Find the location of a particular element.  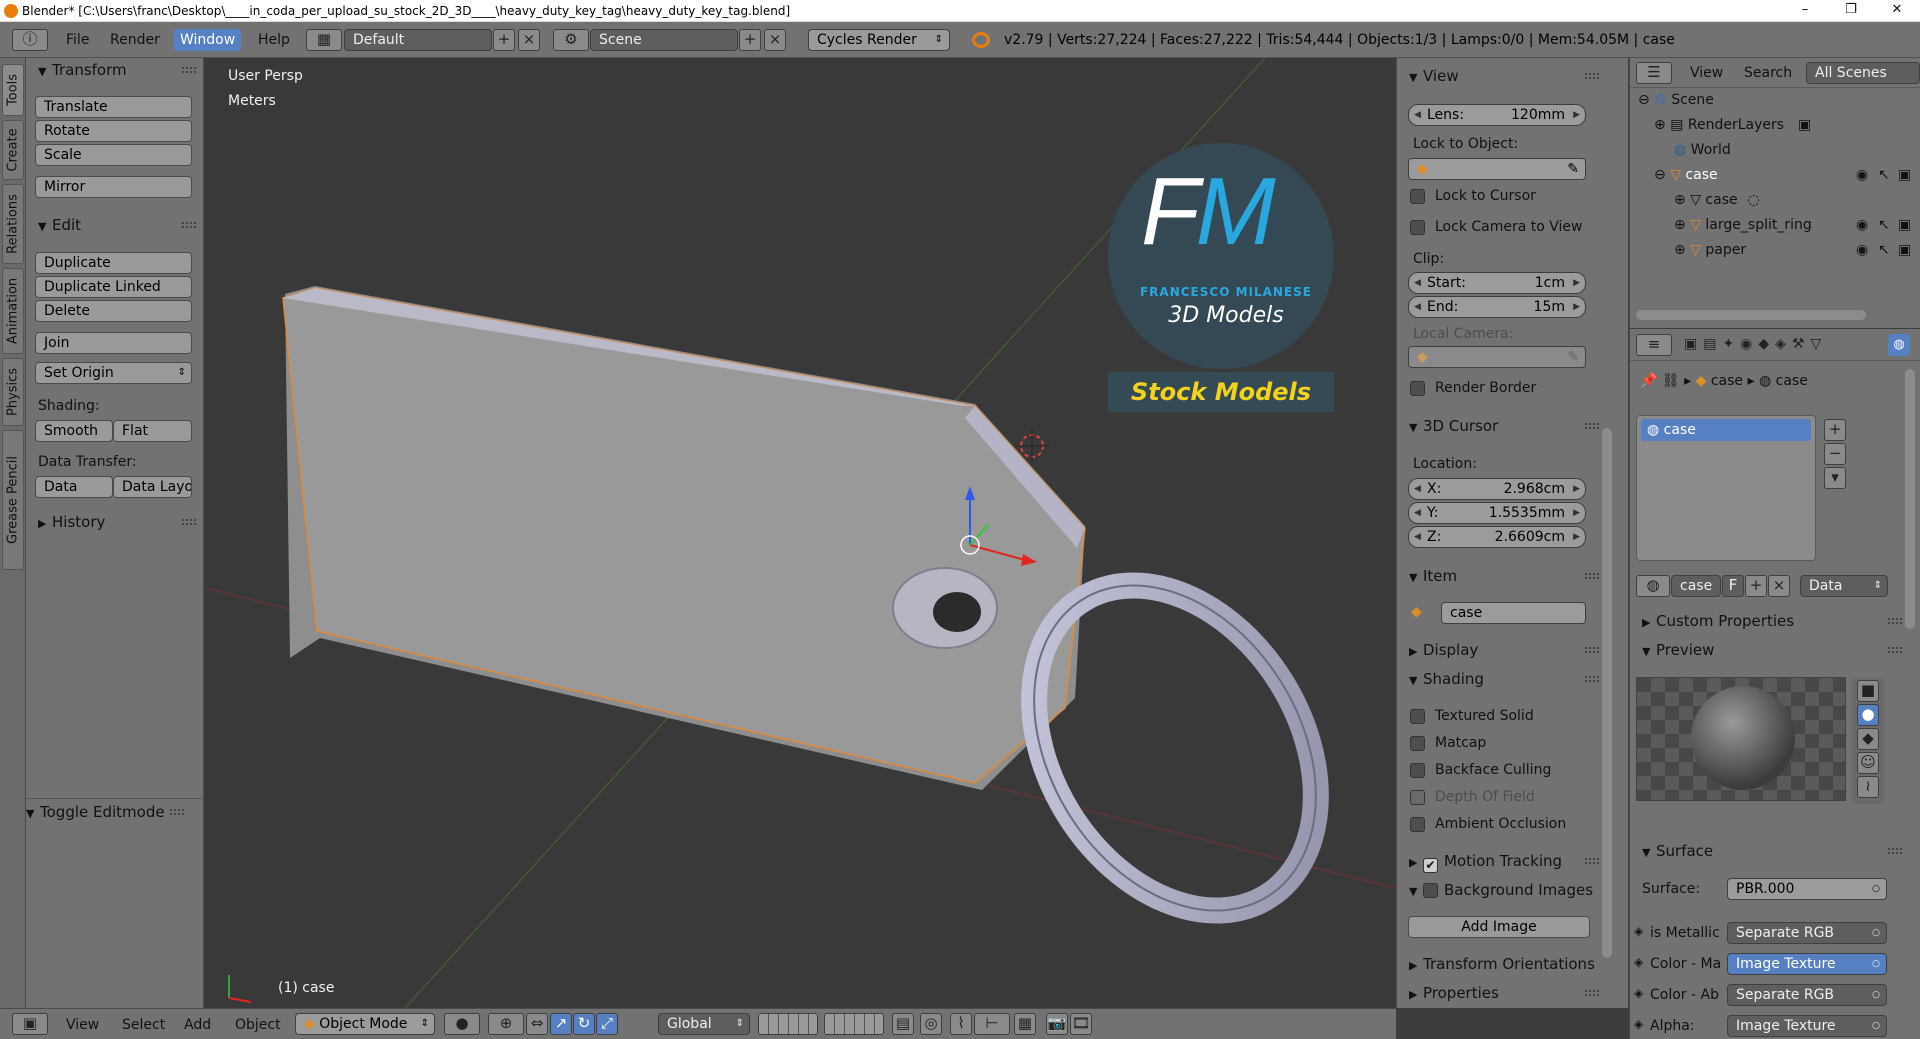

slot-menu-icon: ▾ is located at coordinates (1835, 478).